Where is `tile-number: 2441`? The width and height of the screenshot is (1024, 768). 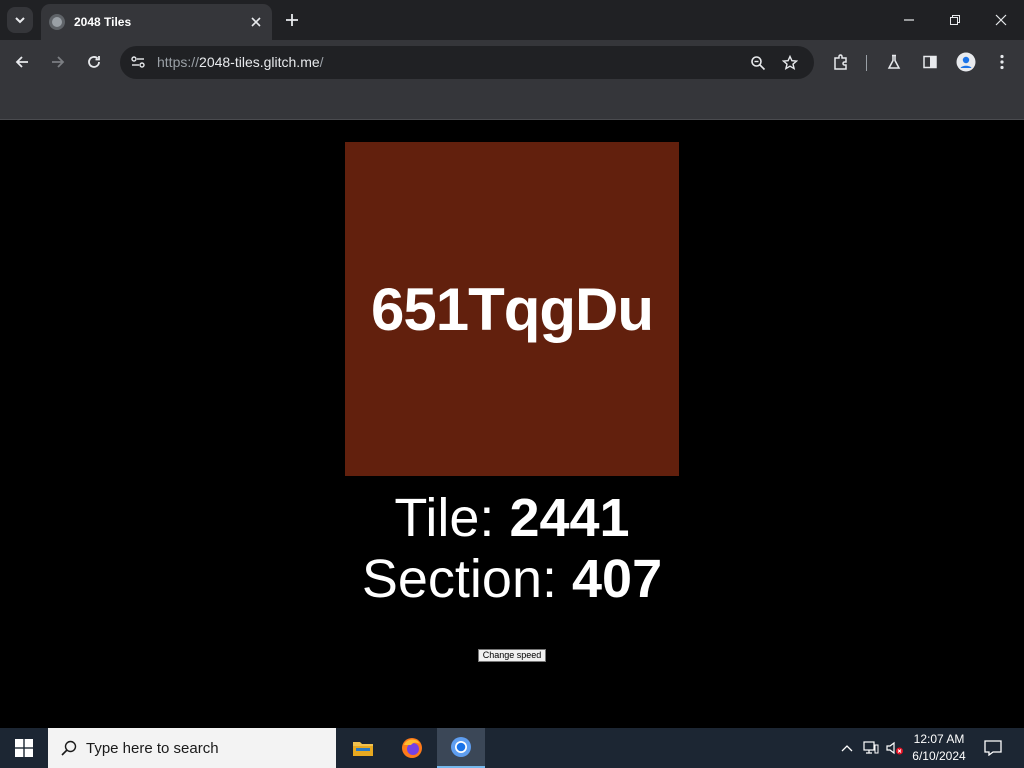 tile-number: 2441 is located at coordinates (569, 518).